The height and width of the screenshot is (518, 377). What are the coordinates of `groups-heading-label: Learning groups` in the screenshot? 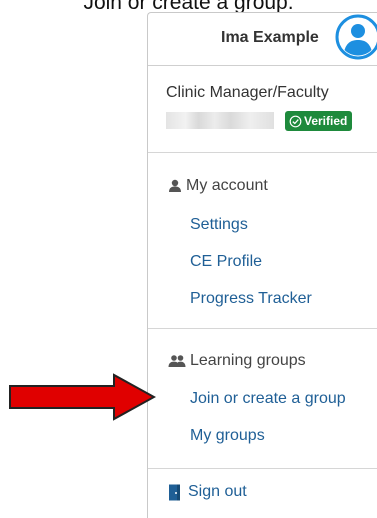 It's located at (248, 360).